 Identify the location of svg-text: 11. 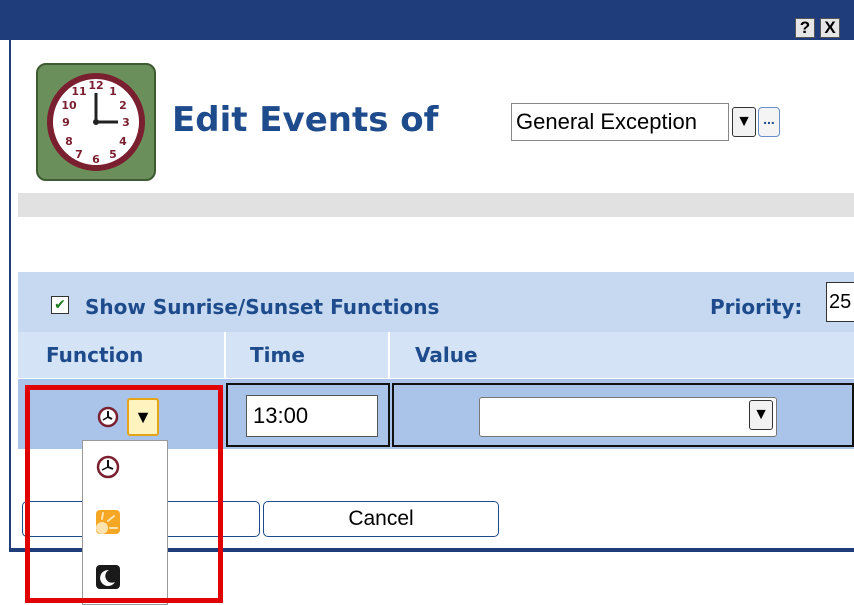
(78, 91).